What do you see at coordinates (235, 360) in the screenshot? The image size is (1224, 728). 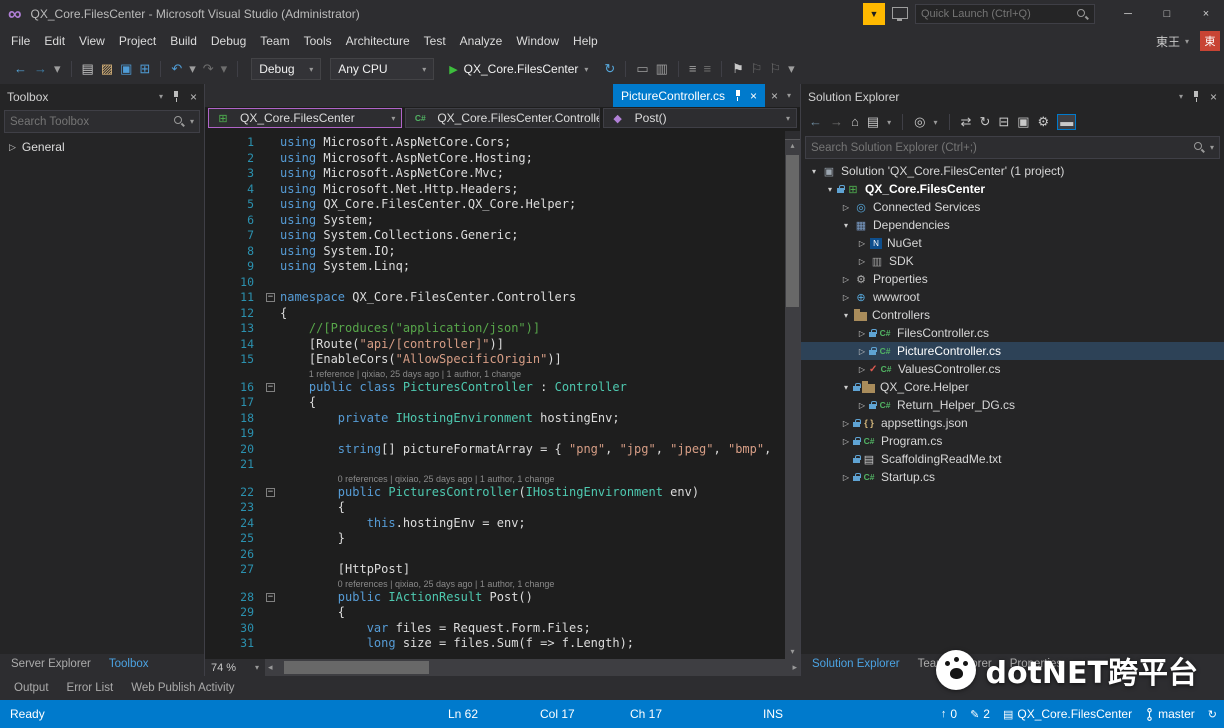 I see `line-number: 15` at bounding box center [235, 360].